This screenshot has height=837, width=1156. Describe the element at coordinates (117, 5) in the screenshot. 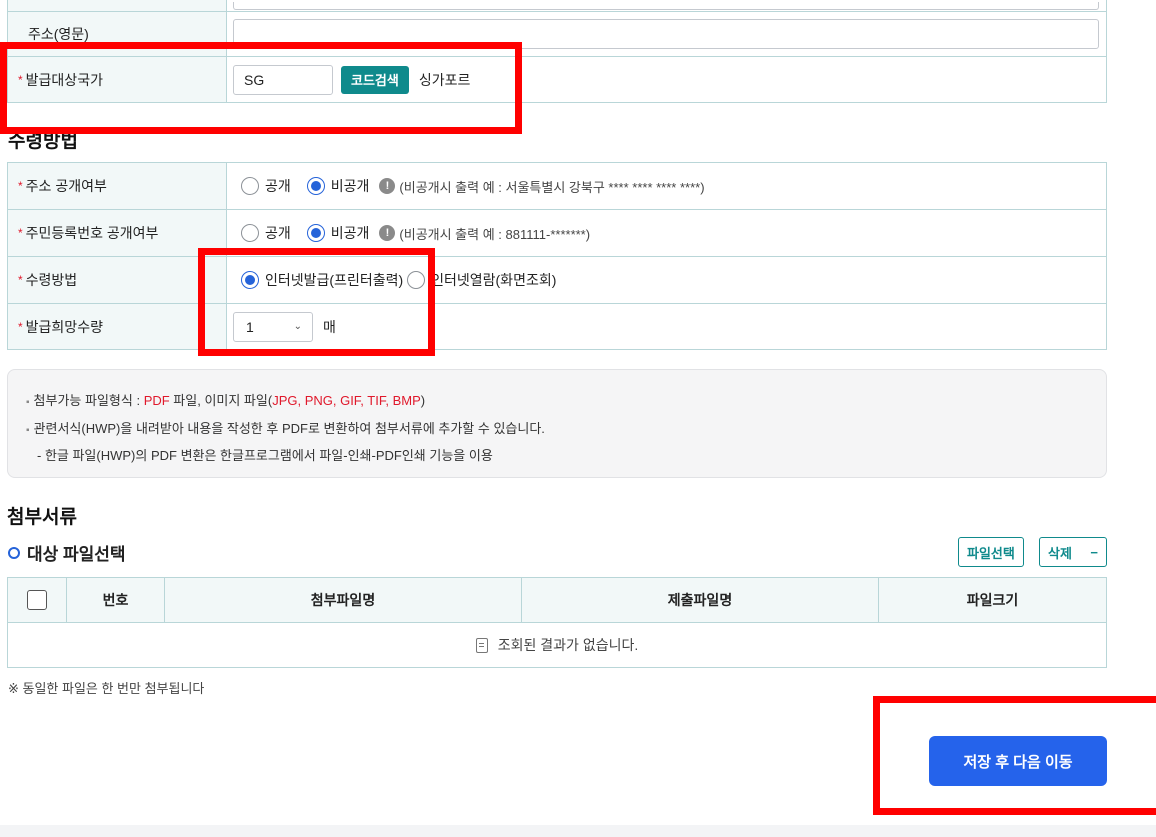

I see `address-kr-label-cell` at that location.